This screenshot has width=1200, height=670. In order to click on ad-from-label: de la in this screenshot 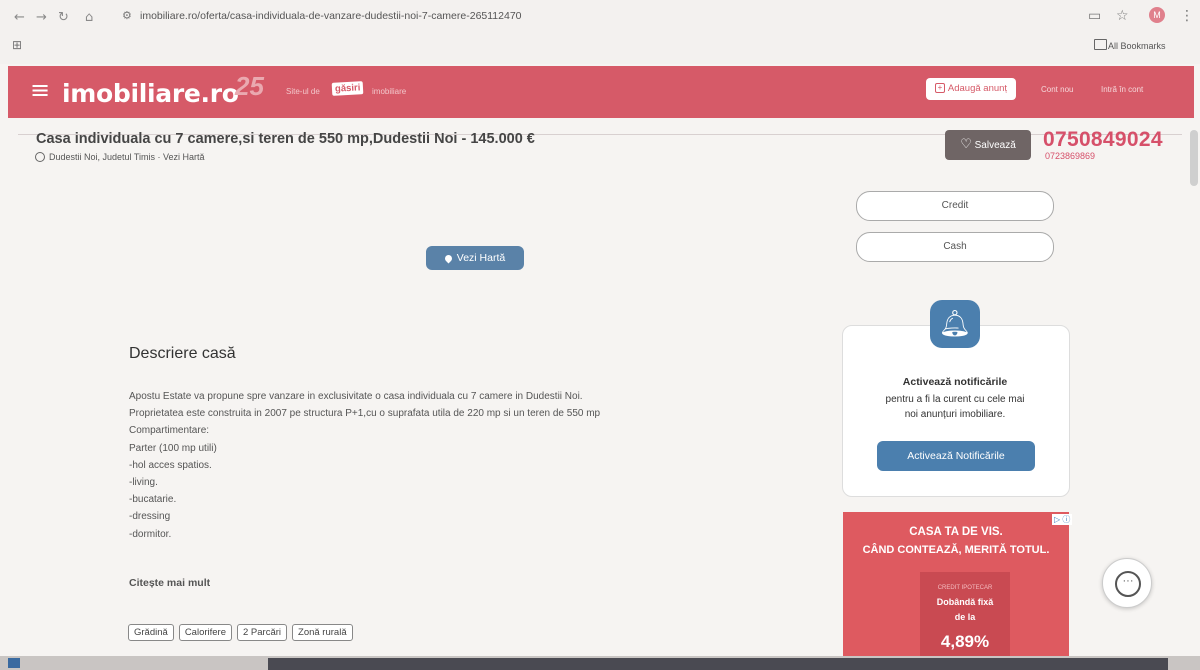, I will do `click(965, 617)`.